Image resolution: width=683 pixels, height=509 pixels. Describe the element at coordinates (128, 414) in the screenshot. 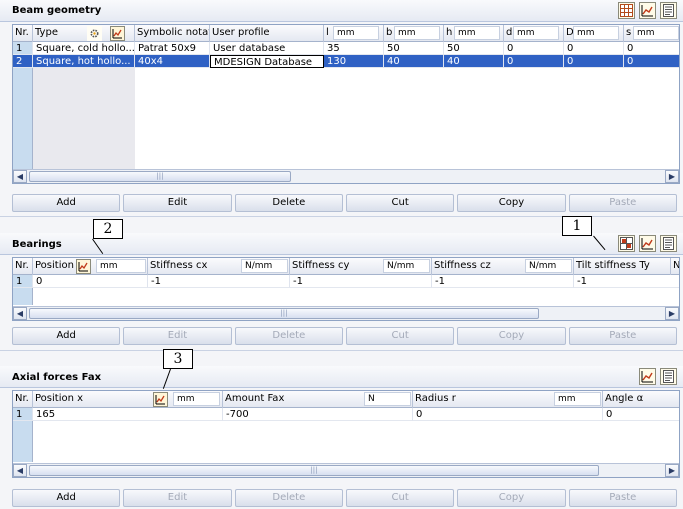

I see `cell-position: 165` at that location.